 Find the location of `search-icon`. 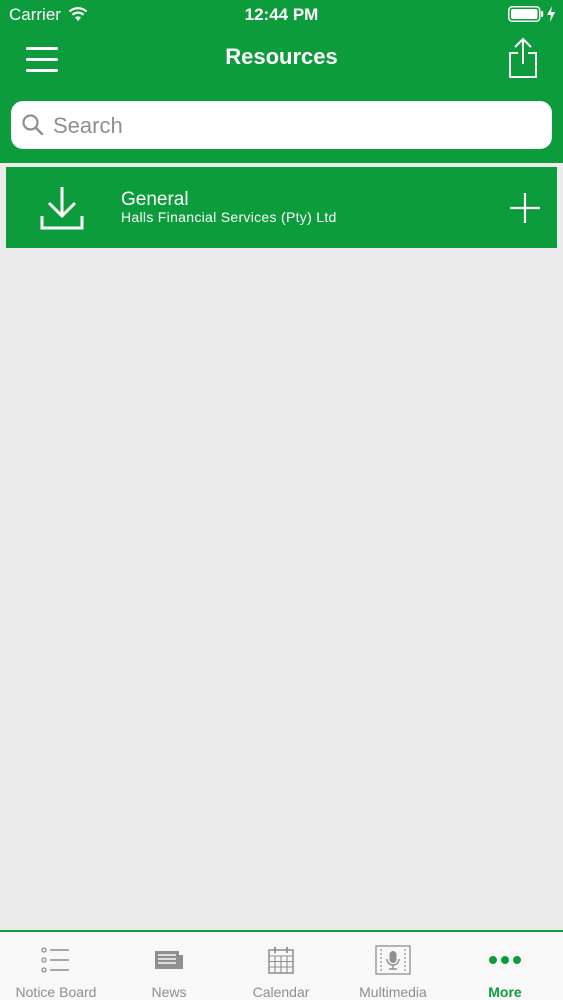

search-icon is located at coordinates (33, 125).